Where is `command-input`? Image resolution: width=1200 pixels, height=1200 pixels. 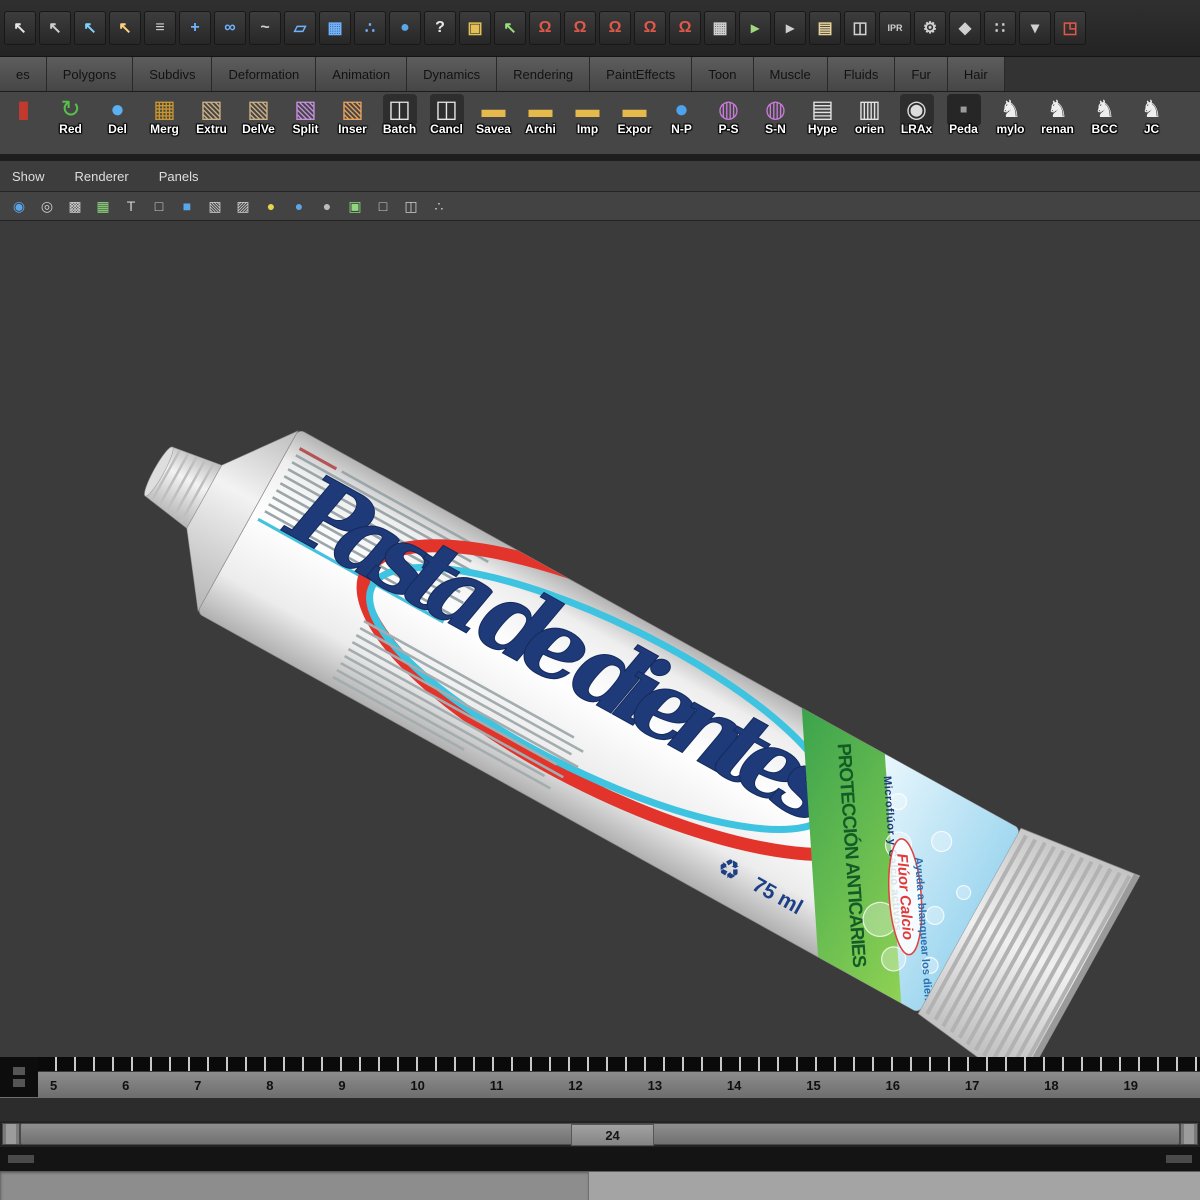 command-input is located at coordinates (294, 1186).